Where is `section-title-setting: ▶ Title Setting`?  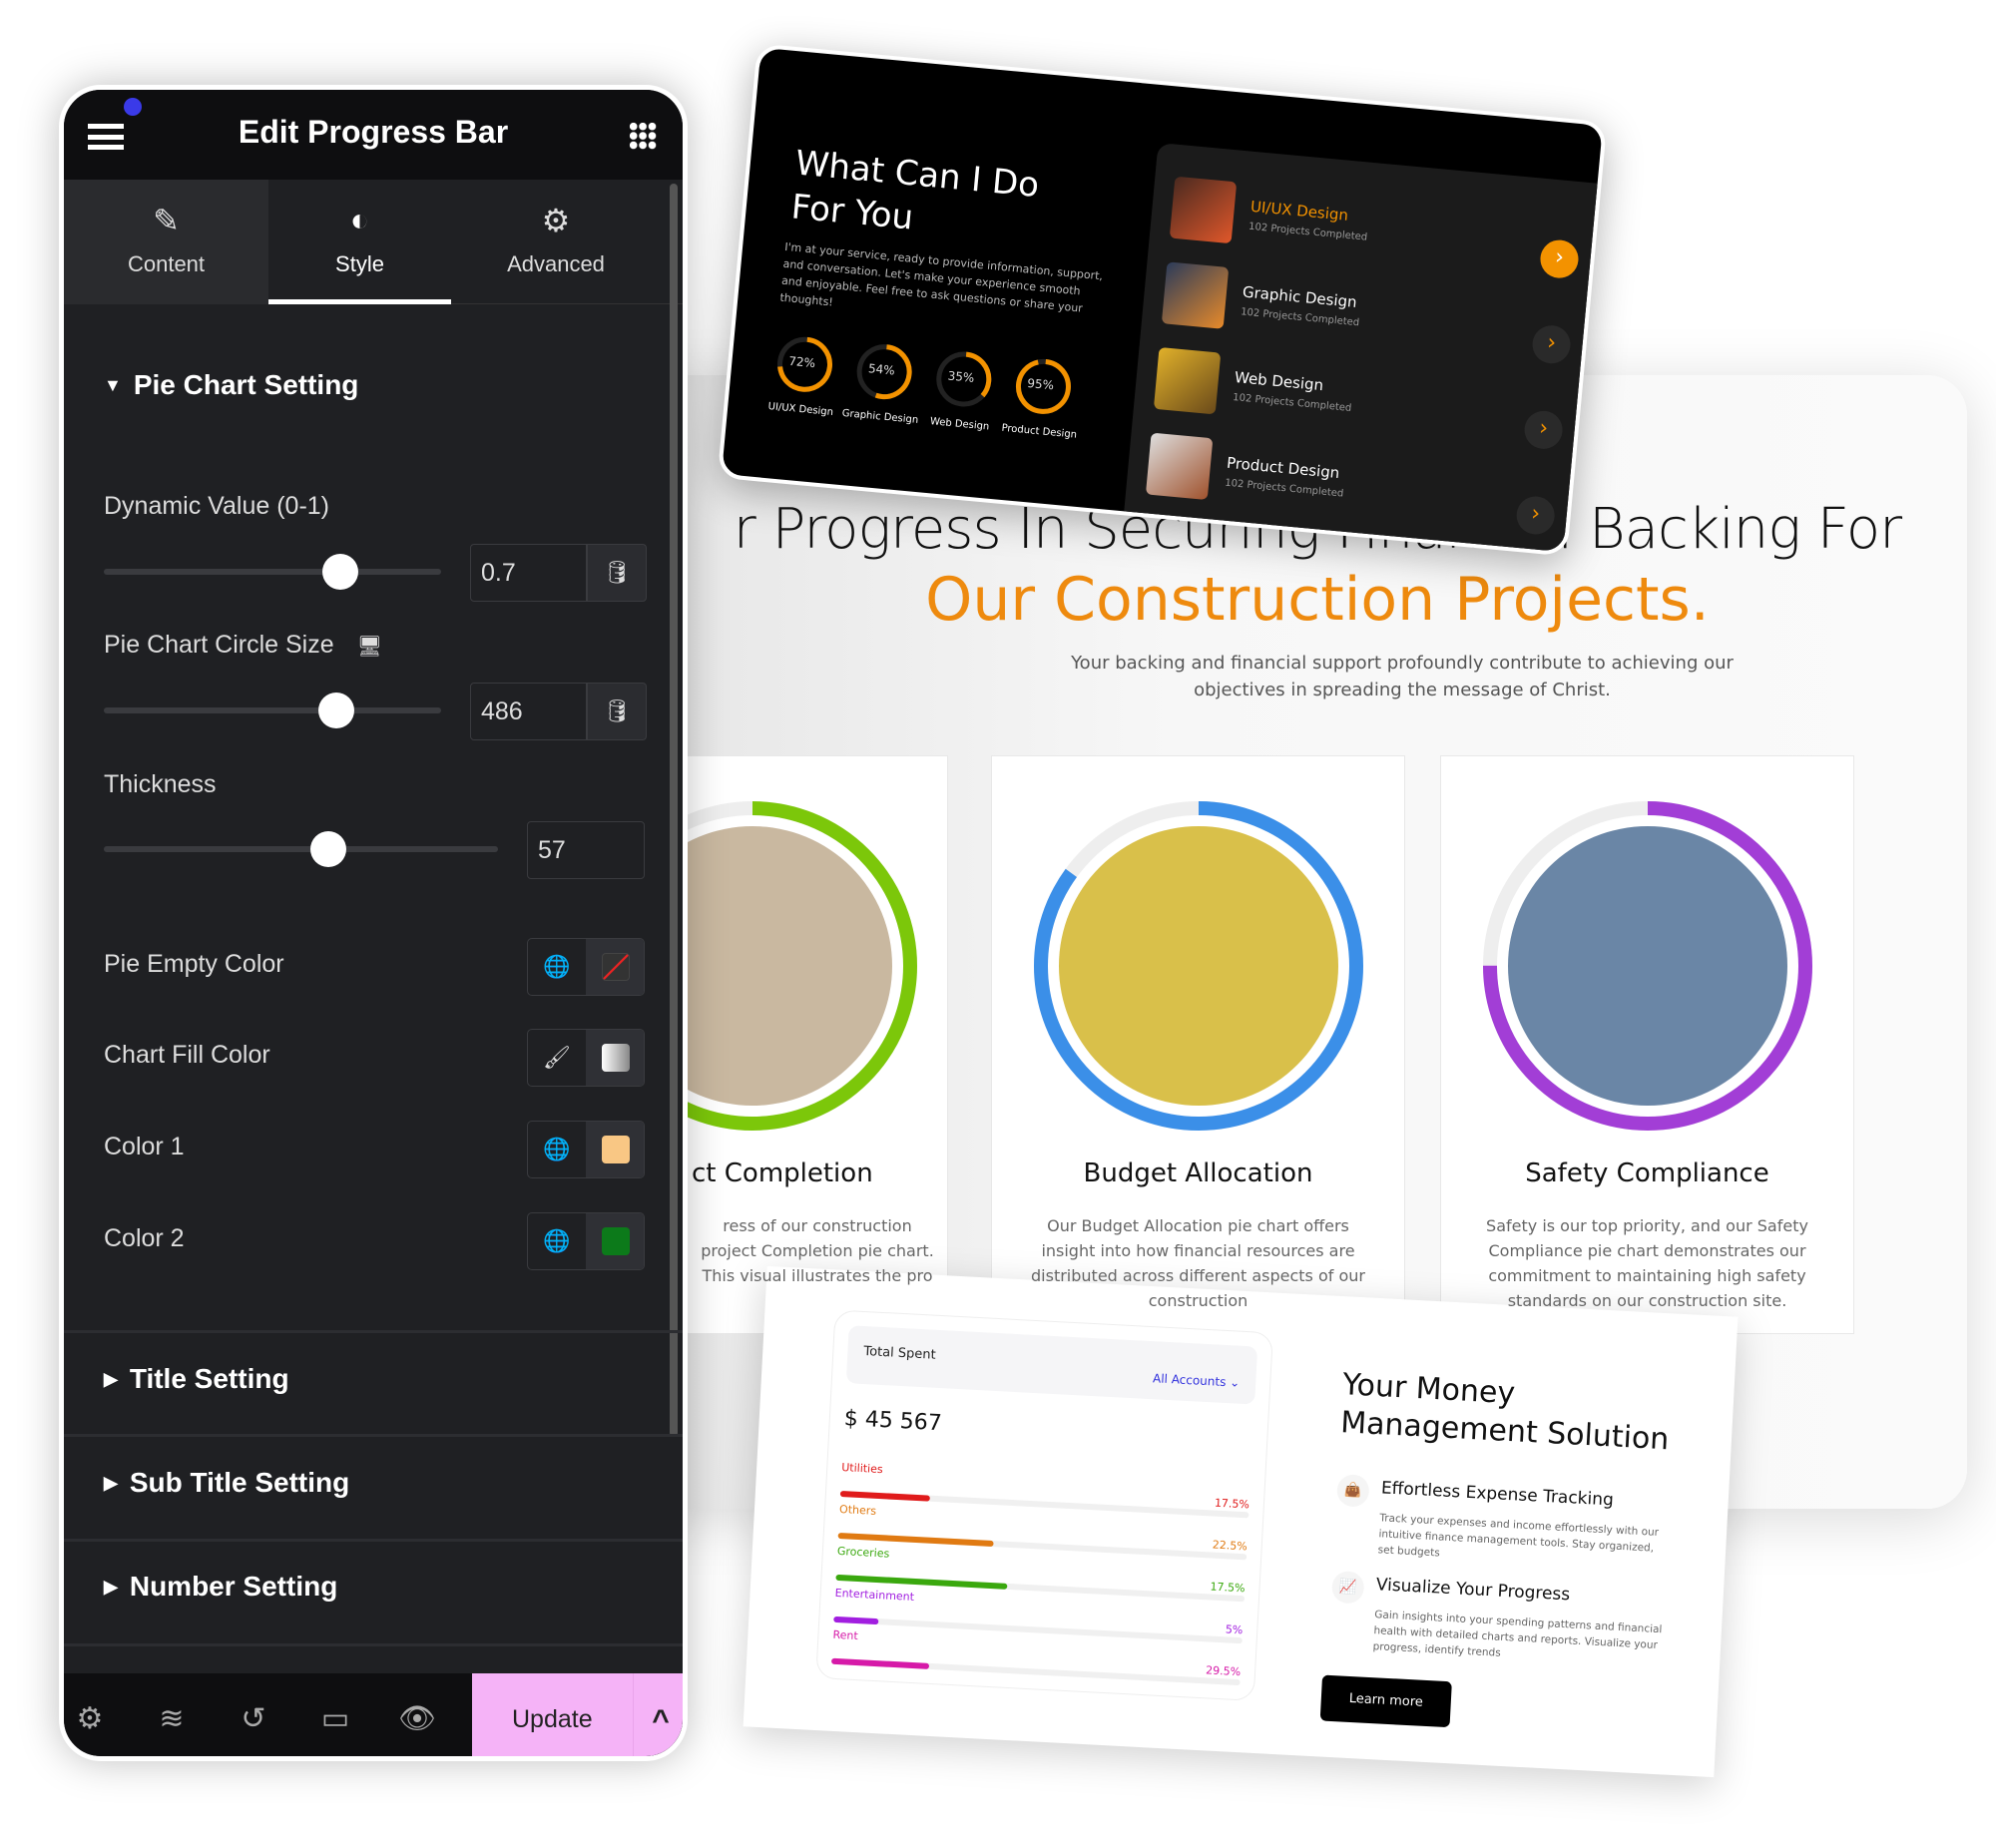
section-title-setting: ▶ Title Setting is located at coordinates (196, 1379).